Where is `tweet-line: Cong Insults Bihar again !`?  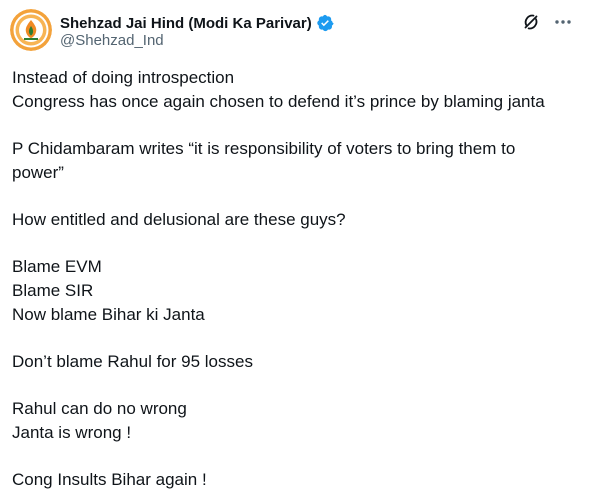
tweet-line: Cong Insults Bihar again ! is located at coordinates (109, 479).